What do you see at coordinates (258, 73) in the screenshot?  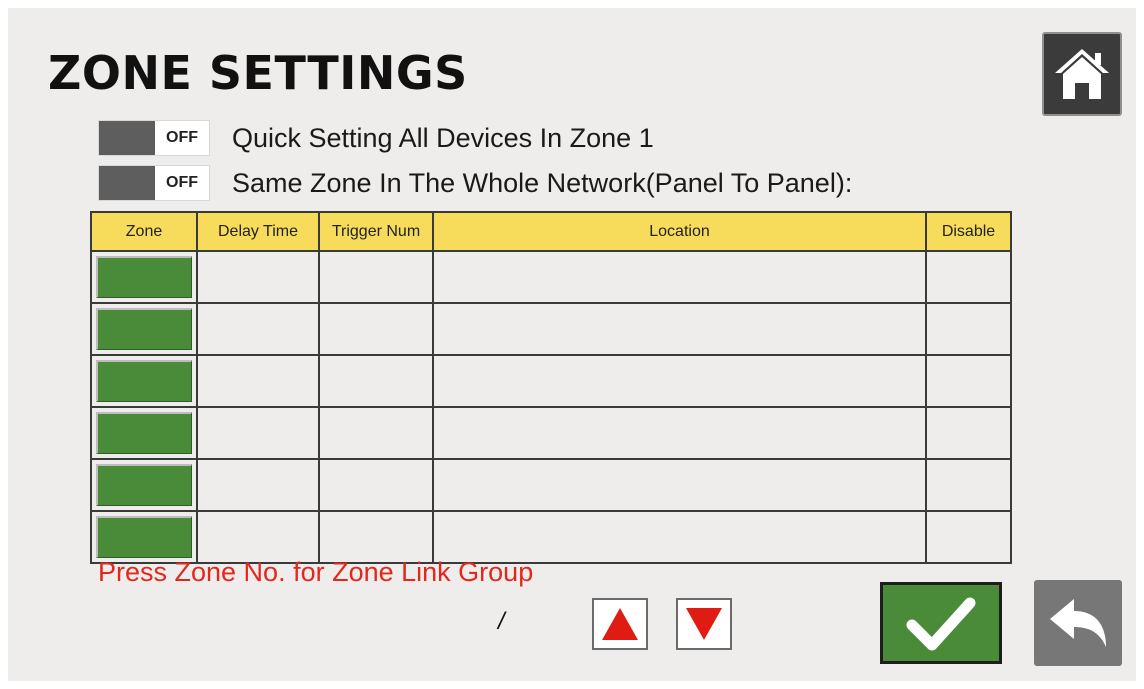 I see `page-title: ZONE SETTINGS` at bounding box center [258, 73].